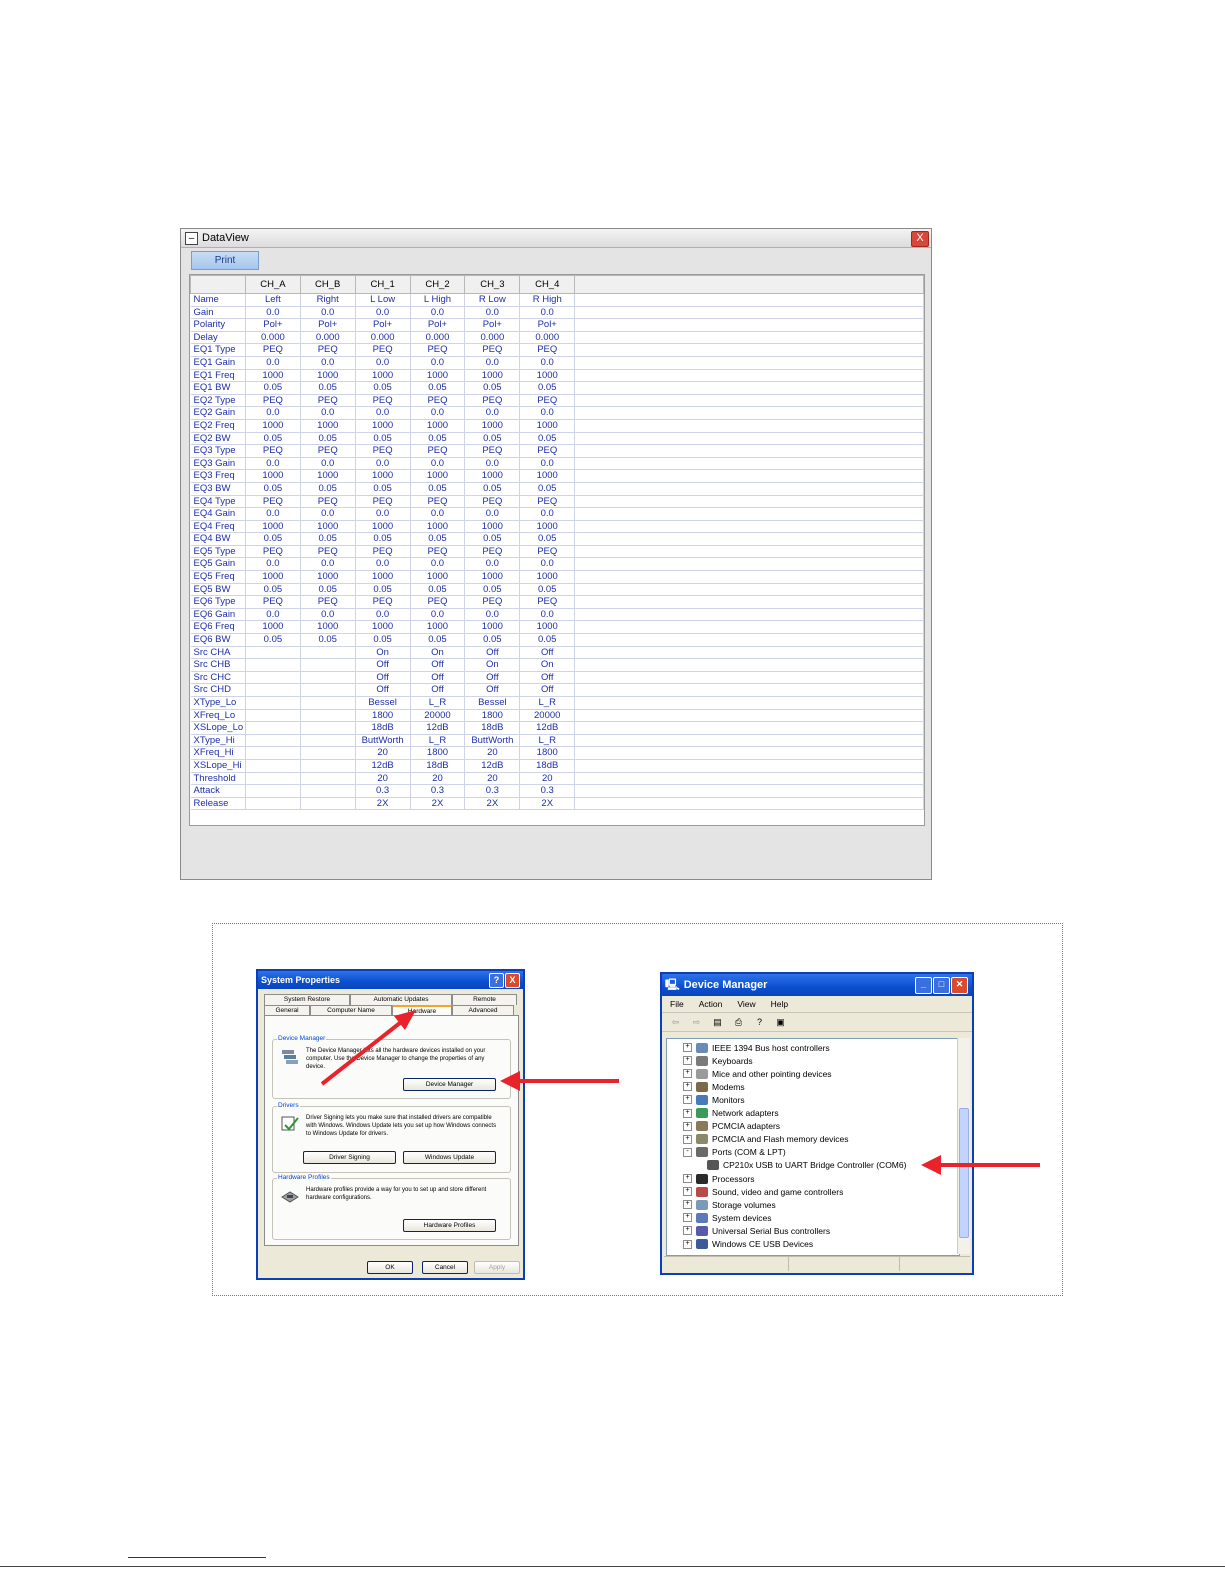 This screenshot has width=1225, height=1585. What do you see at coordinates (197, 1557) in the screenshot?
I see `footnote-rule` at bounding box center [197, 1557].